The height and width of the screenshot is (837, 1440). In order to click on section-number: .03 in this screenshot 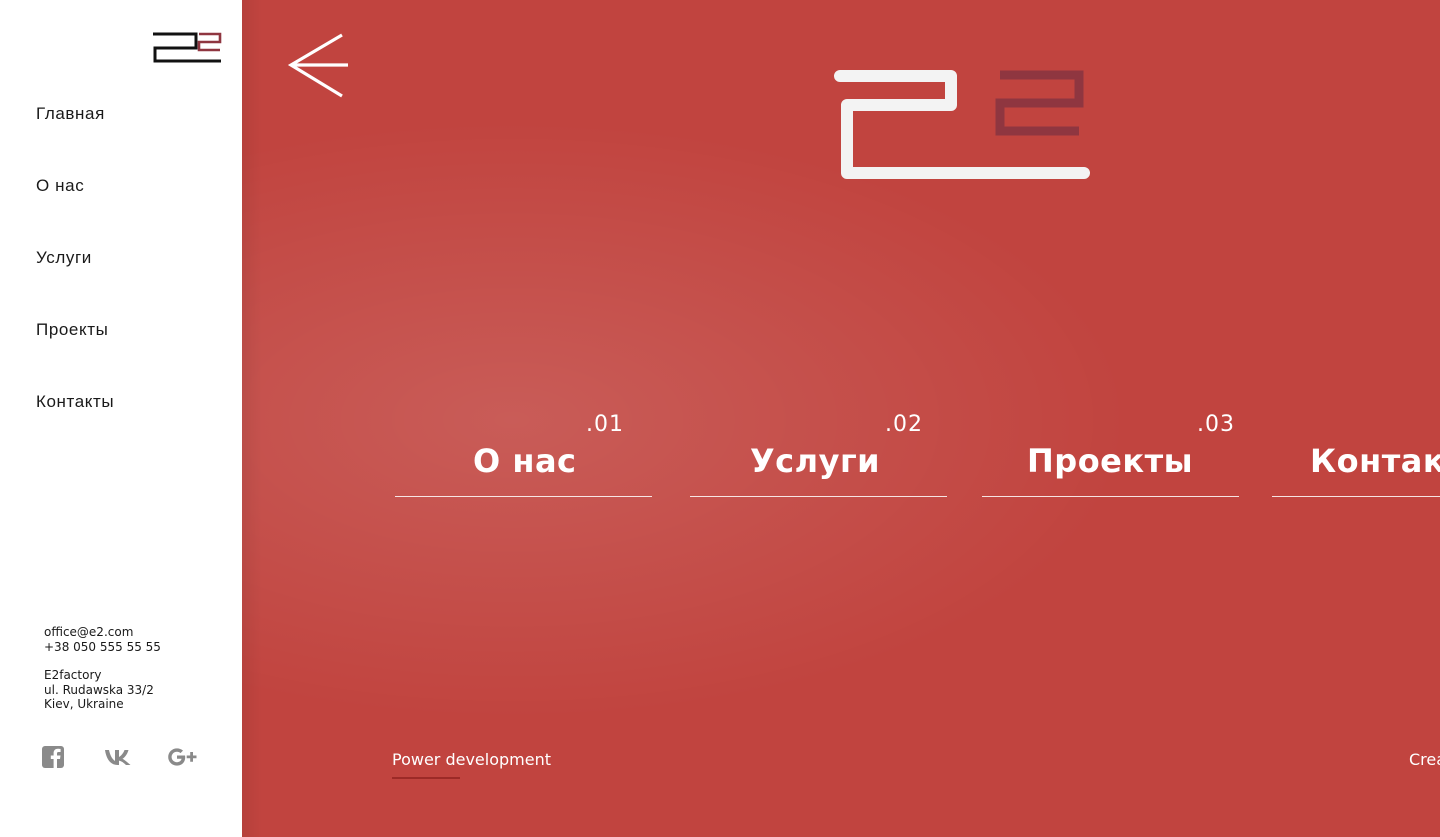, I will do `click(1216, 424)`.